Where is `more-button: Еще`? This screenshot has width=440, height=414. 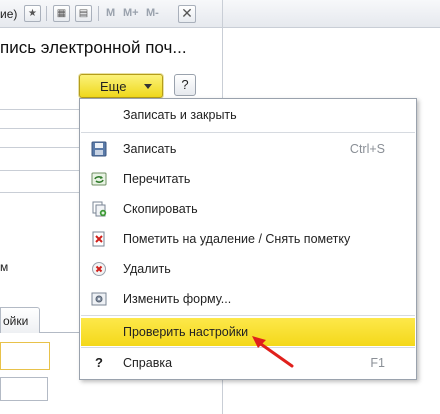 more-button: Еще is located at coordinates (121, 86).